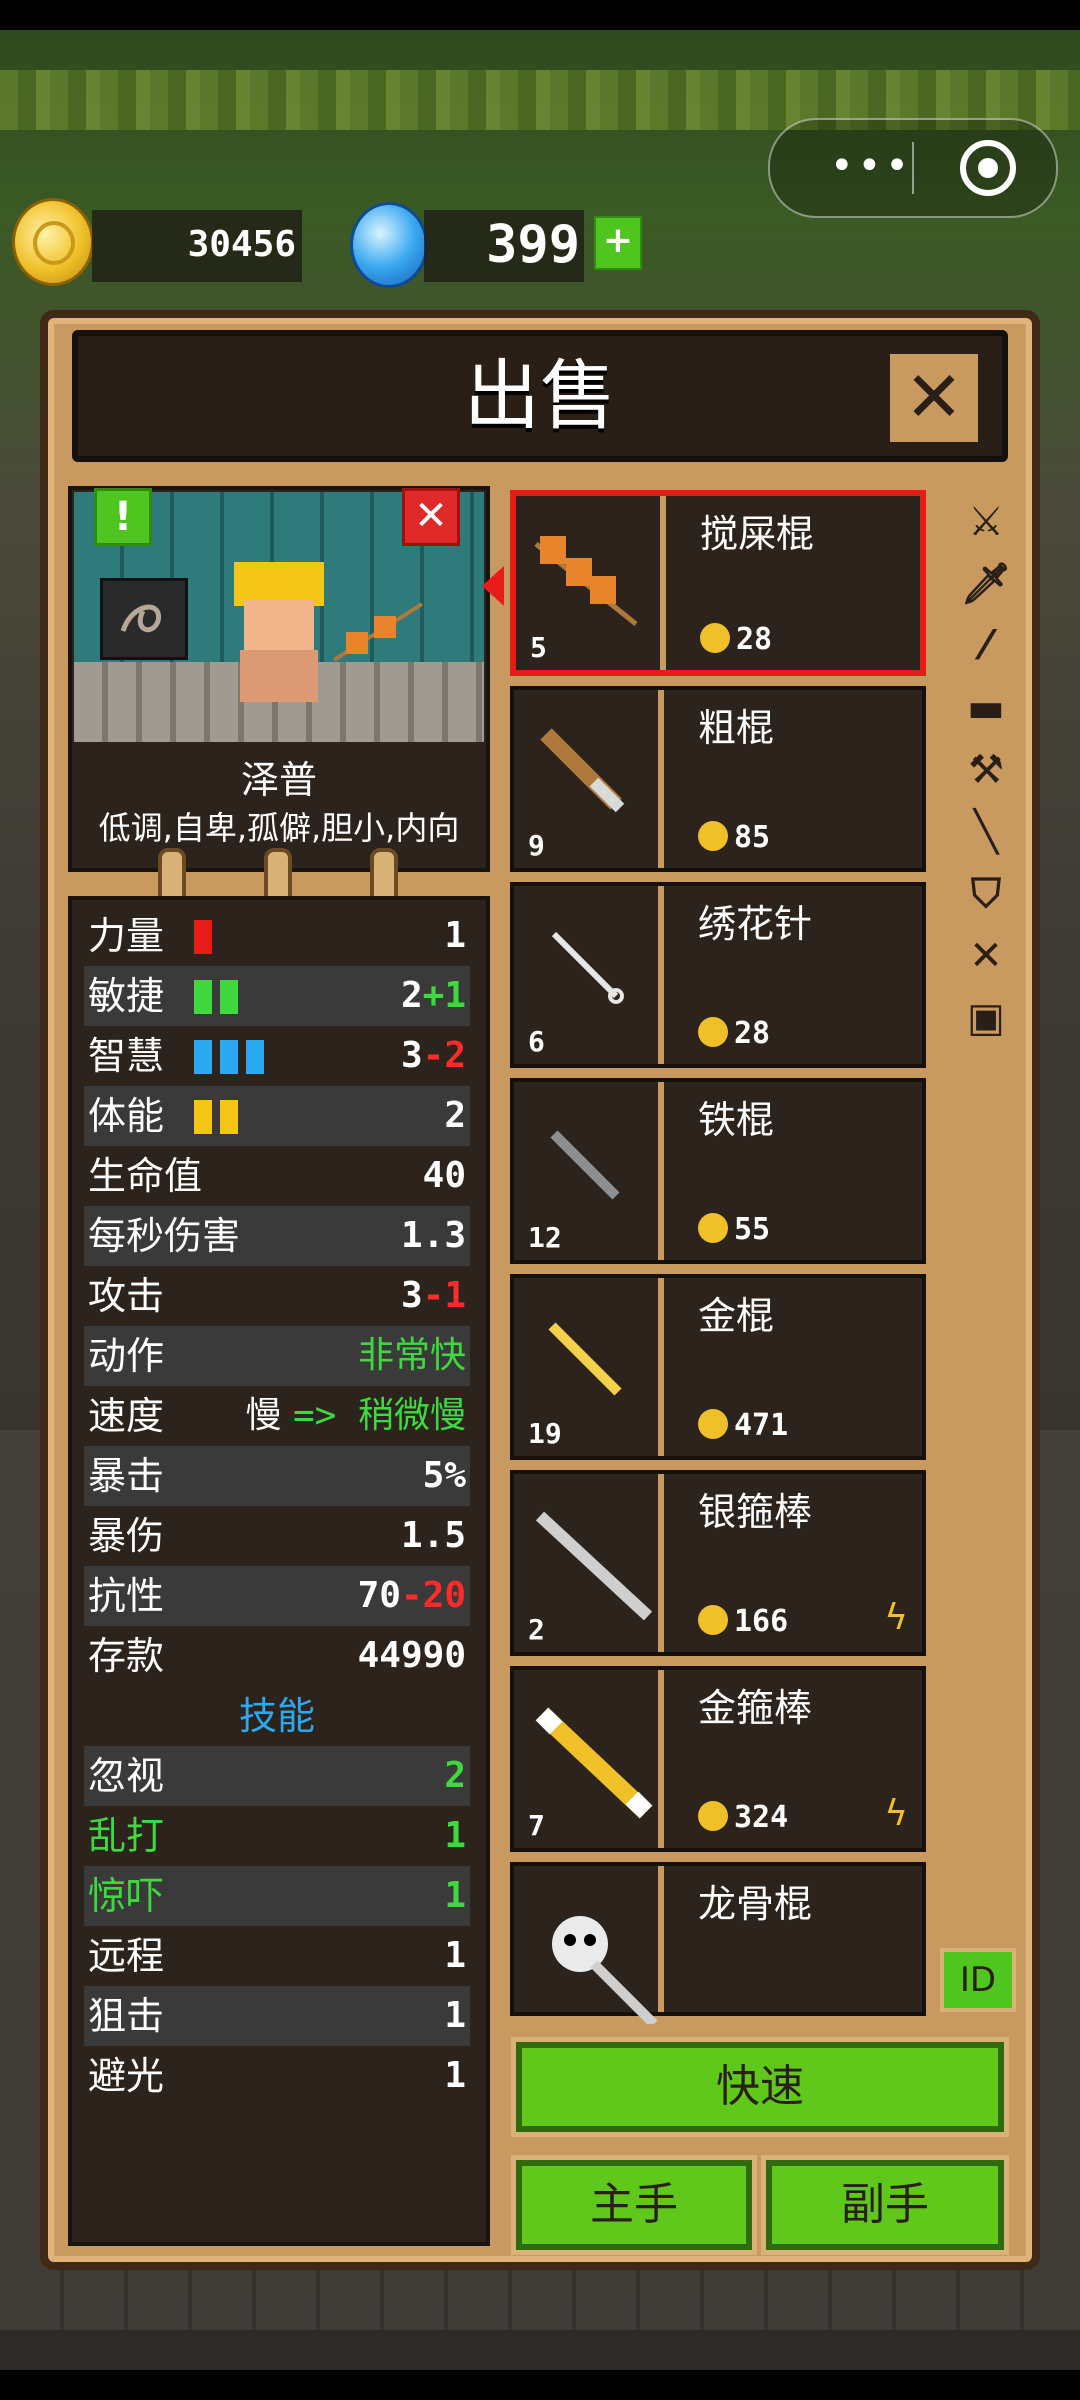  What do you see at coordinates (277, 996) in the screenshot?
I see `stat-row: 敏捷 2+1` at bounding box center [277, 996].